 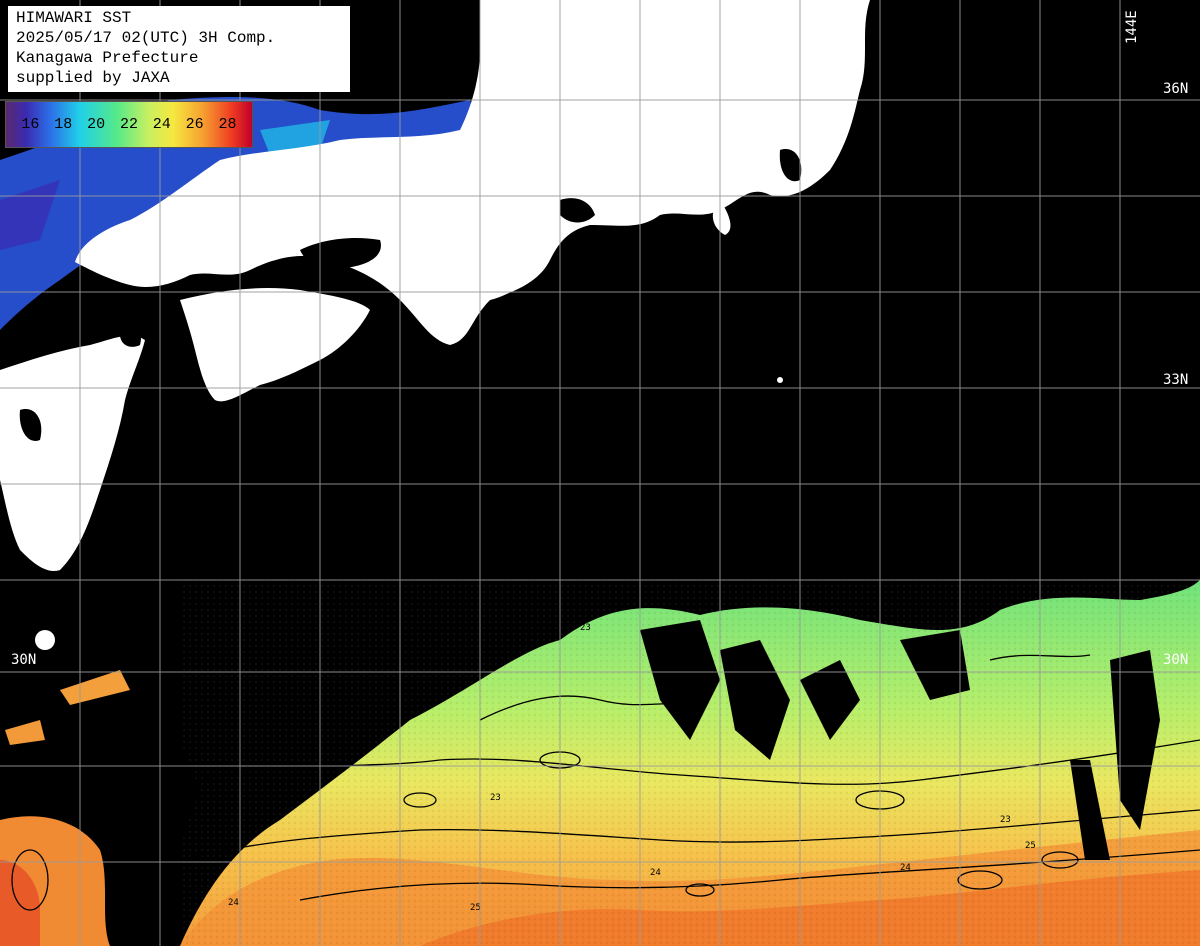 I want to click on lat-label-36n: 36N, so click(x=1176, y=89).